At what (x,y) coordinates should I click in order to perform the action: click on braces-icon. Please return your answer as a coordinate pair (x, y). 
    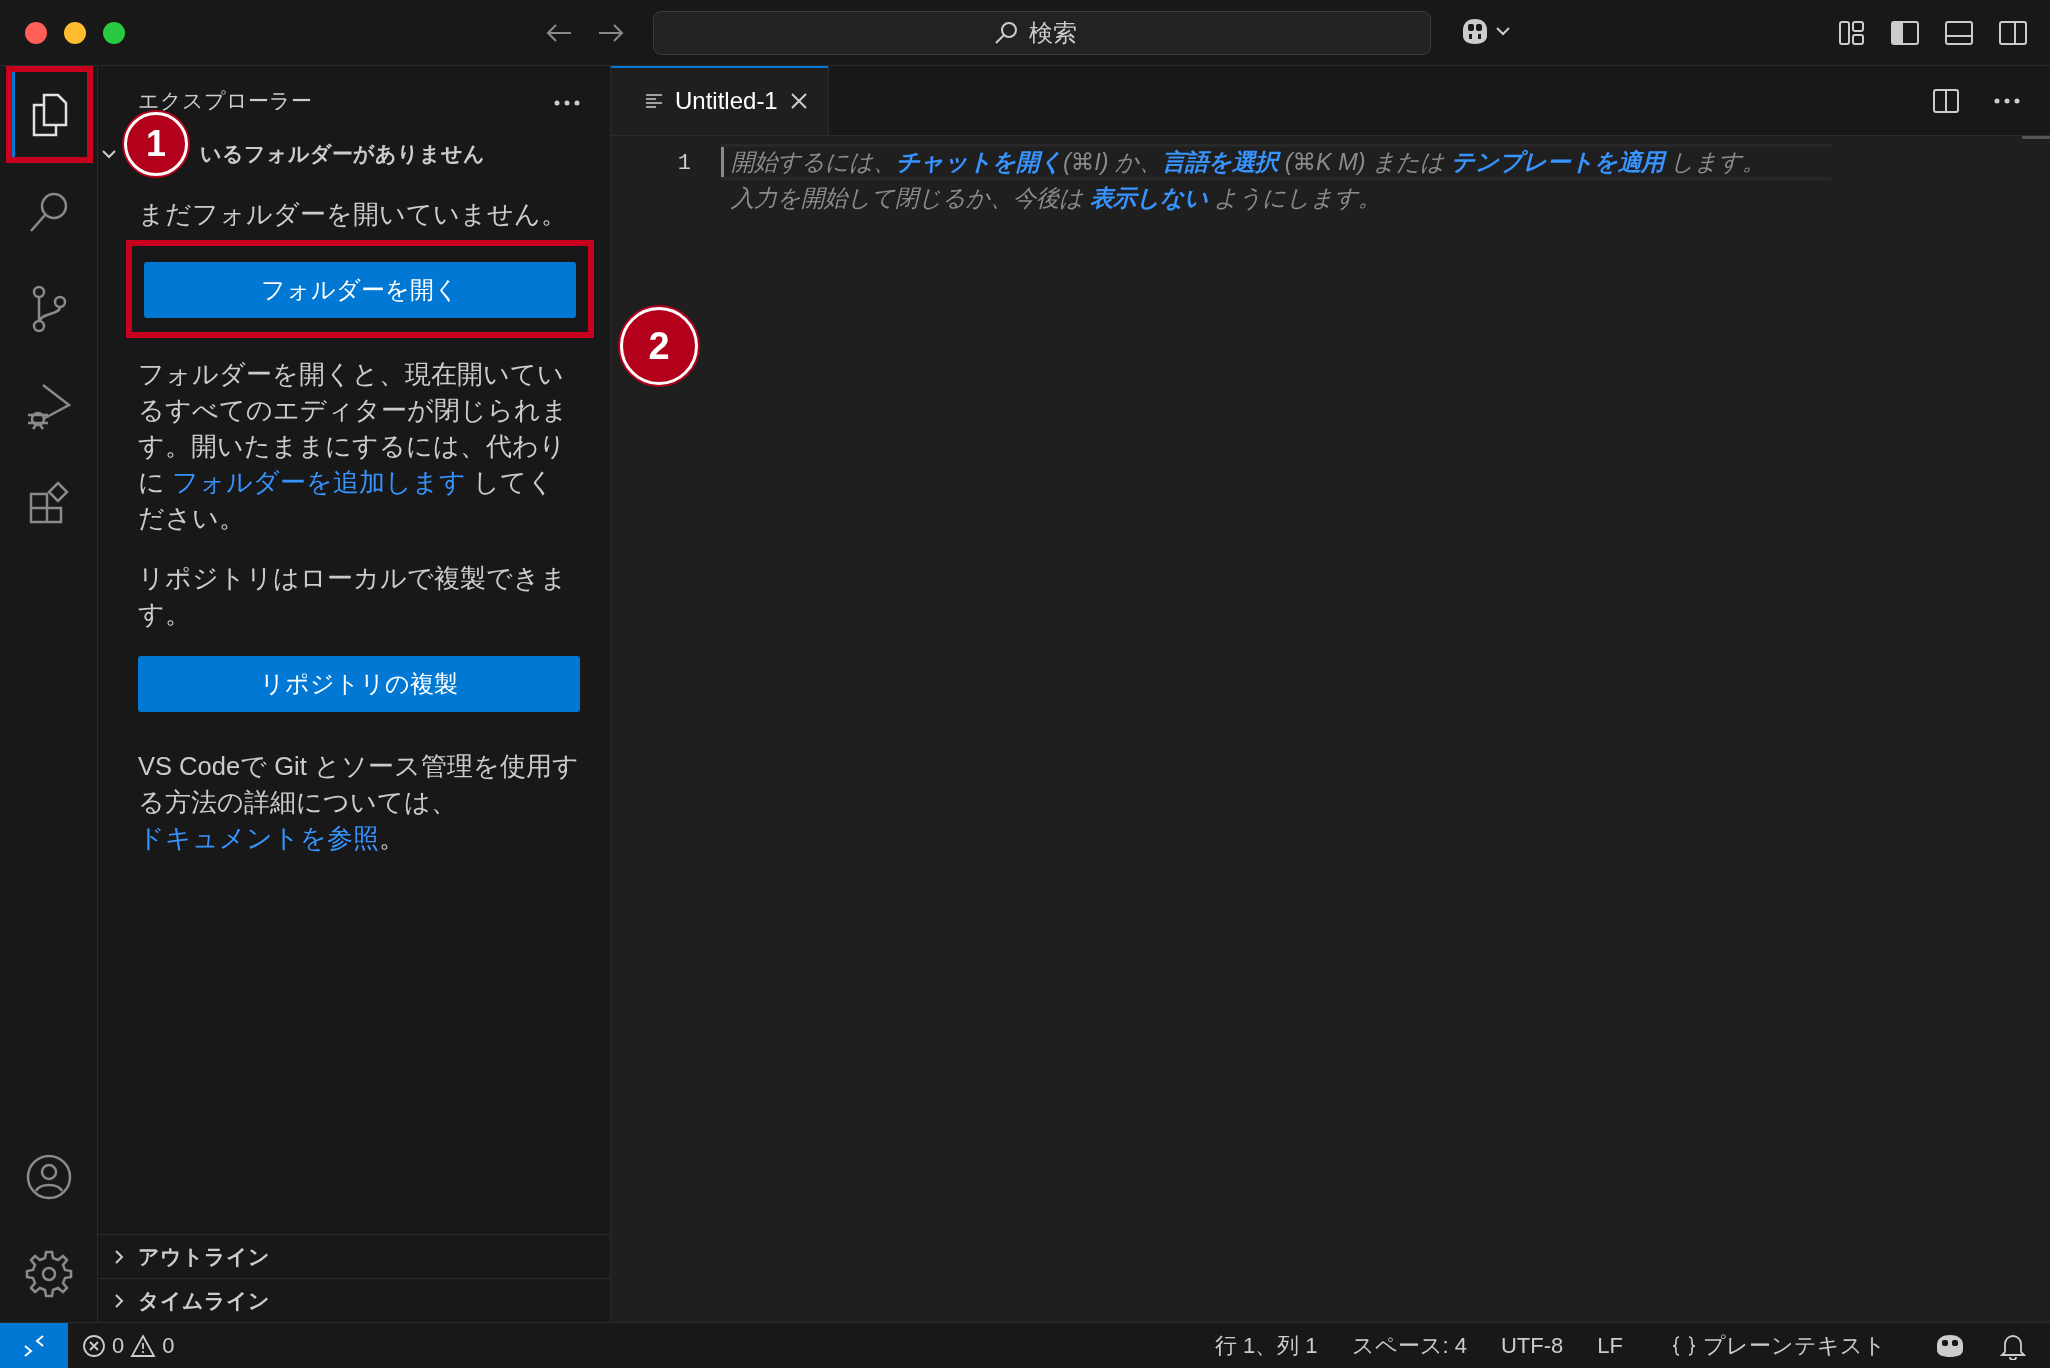
    Looking at the image, I should click on (1684, 1345).